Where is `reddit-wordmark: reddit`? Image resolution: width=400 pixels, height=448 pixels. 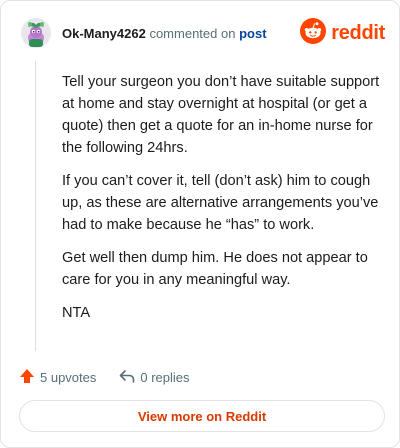
reddit-wordmark: reddit is located at coordinates (358, 32).